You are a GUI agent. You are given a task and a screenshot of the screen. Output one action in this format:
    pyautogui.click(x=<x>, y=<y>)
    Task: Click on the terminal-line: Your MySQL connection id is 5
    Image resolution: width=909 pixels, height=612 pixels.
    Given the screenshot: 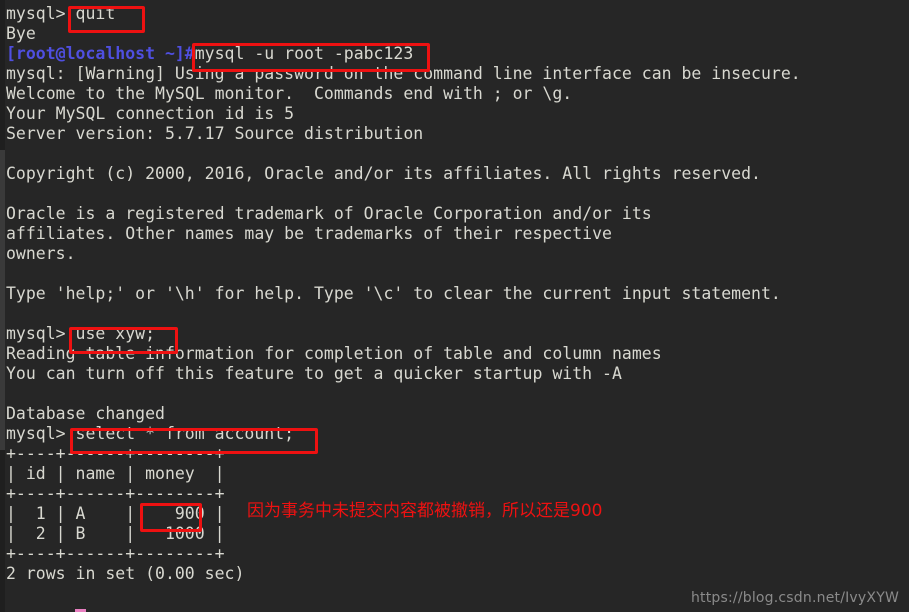 What is the action you would take?
    pyautogui.click(x=150, y=113)
    